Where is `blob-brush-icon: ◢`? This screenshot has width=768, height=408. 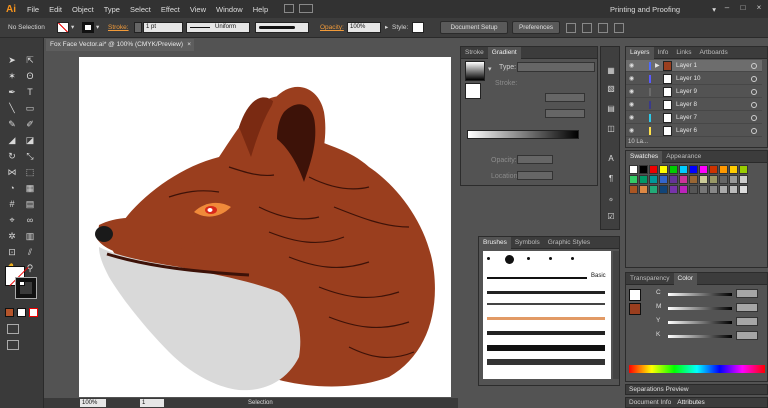 blob-brush-icon: ◢ is located at coordinates (12, 140).